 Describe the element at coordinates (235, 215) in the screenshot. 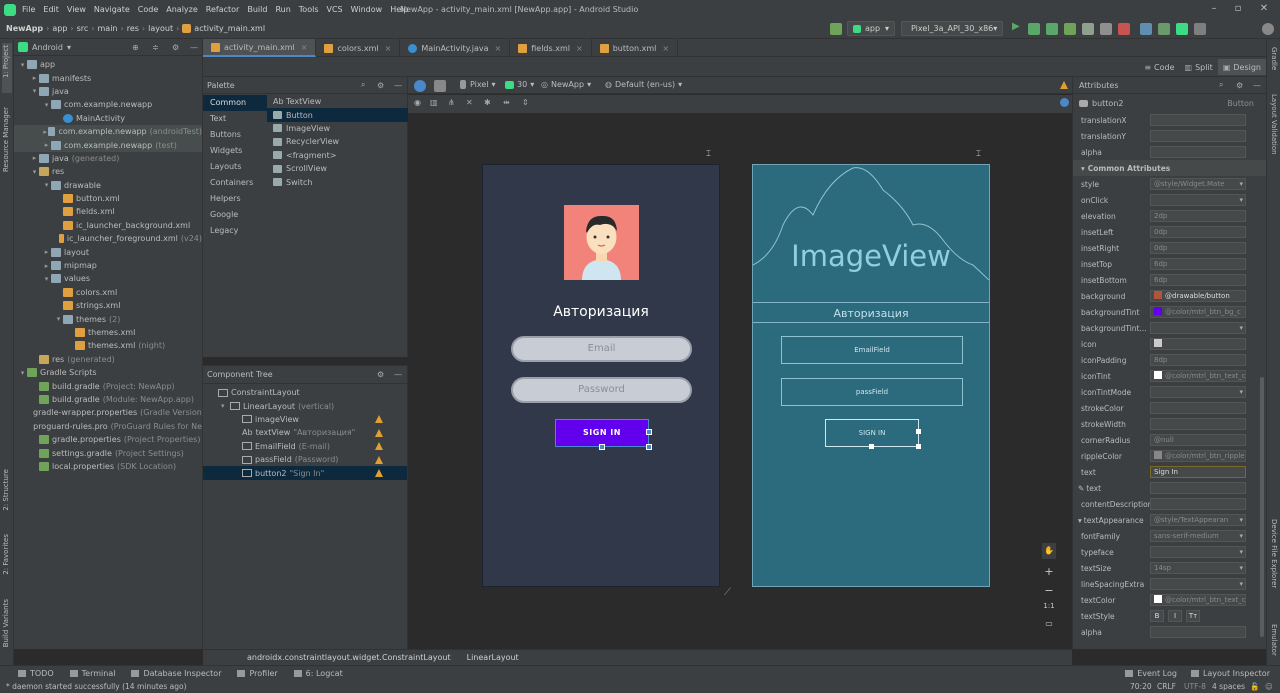

I see `palette-category-google: Google` at that location.